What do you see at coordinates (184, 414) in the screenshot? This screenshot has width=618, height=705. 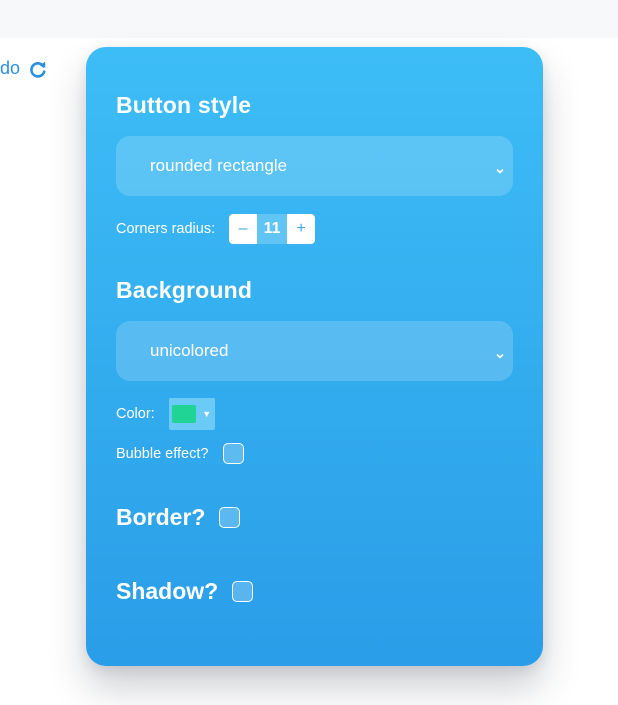 I see `color-swatch` at bounding box center [184, 414].